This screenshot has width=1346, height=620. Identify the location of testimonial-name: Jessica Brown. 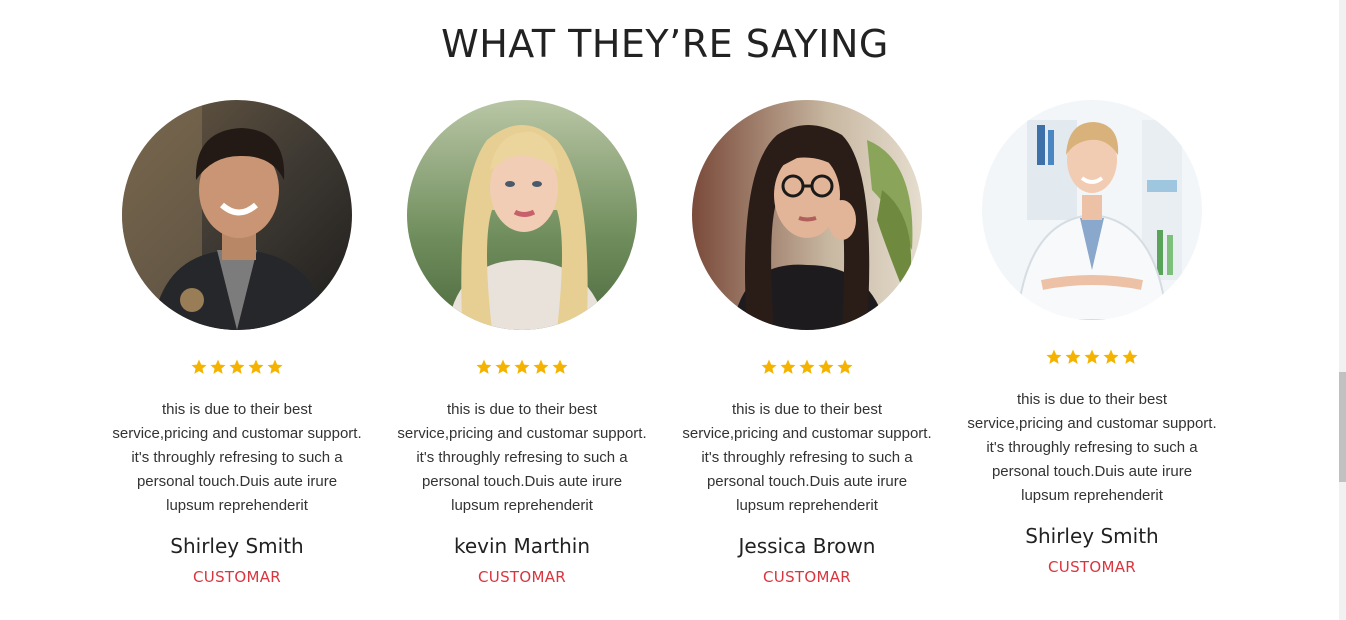
(807, 546).